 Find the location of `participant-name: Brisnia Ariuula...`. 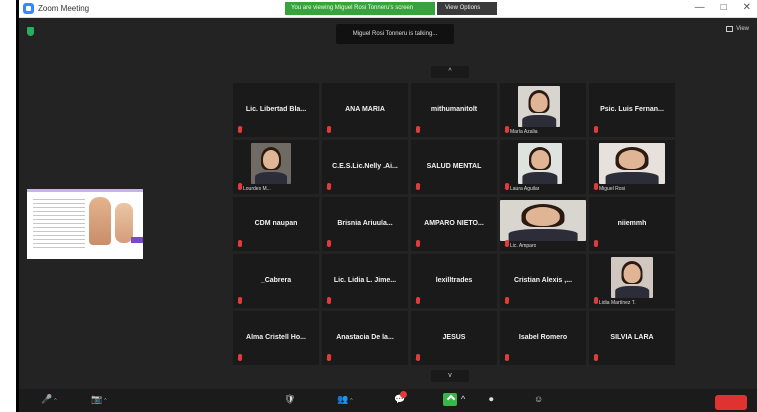

participant-name: Brisnia Ariuula... is located at coordinates (365, 223).